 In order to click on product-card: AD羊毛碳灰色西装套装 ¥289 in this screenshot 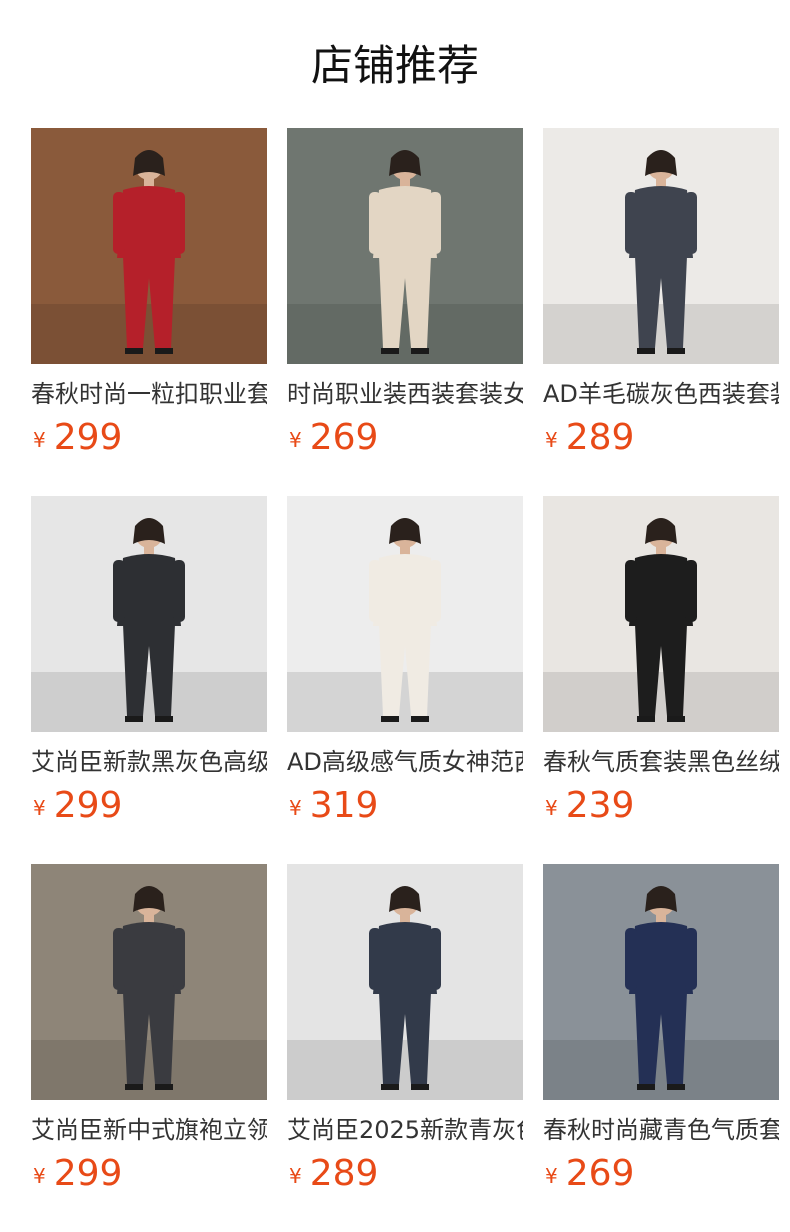, I will do `click(661, 298)`.